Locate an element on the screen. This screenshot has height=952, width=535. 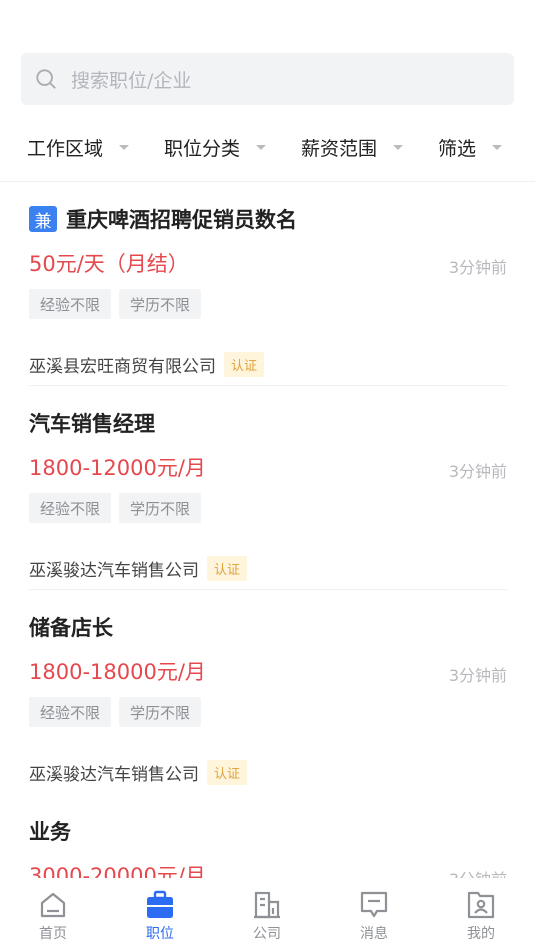
filter-work-area: 工作区域 is located at coordinates (78, 147).